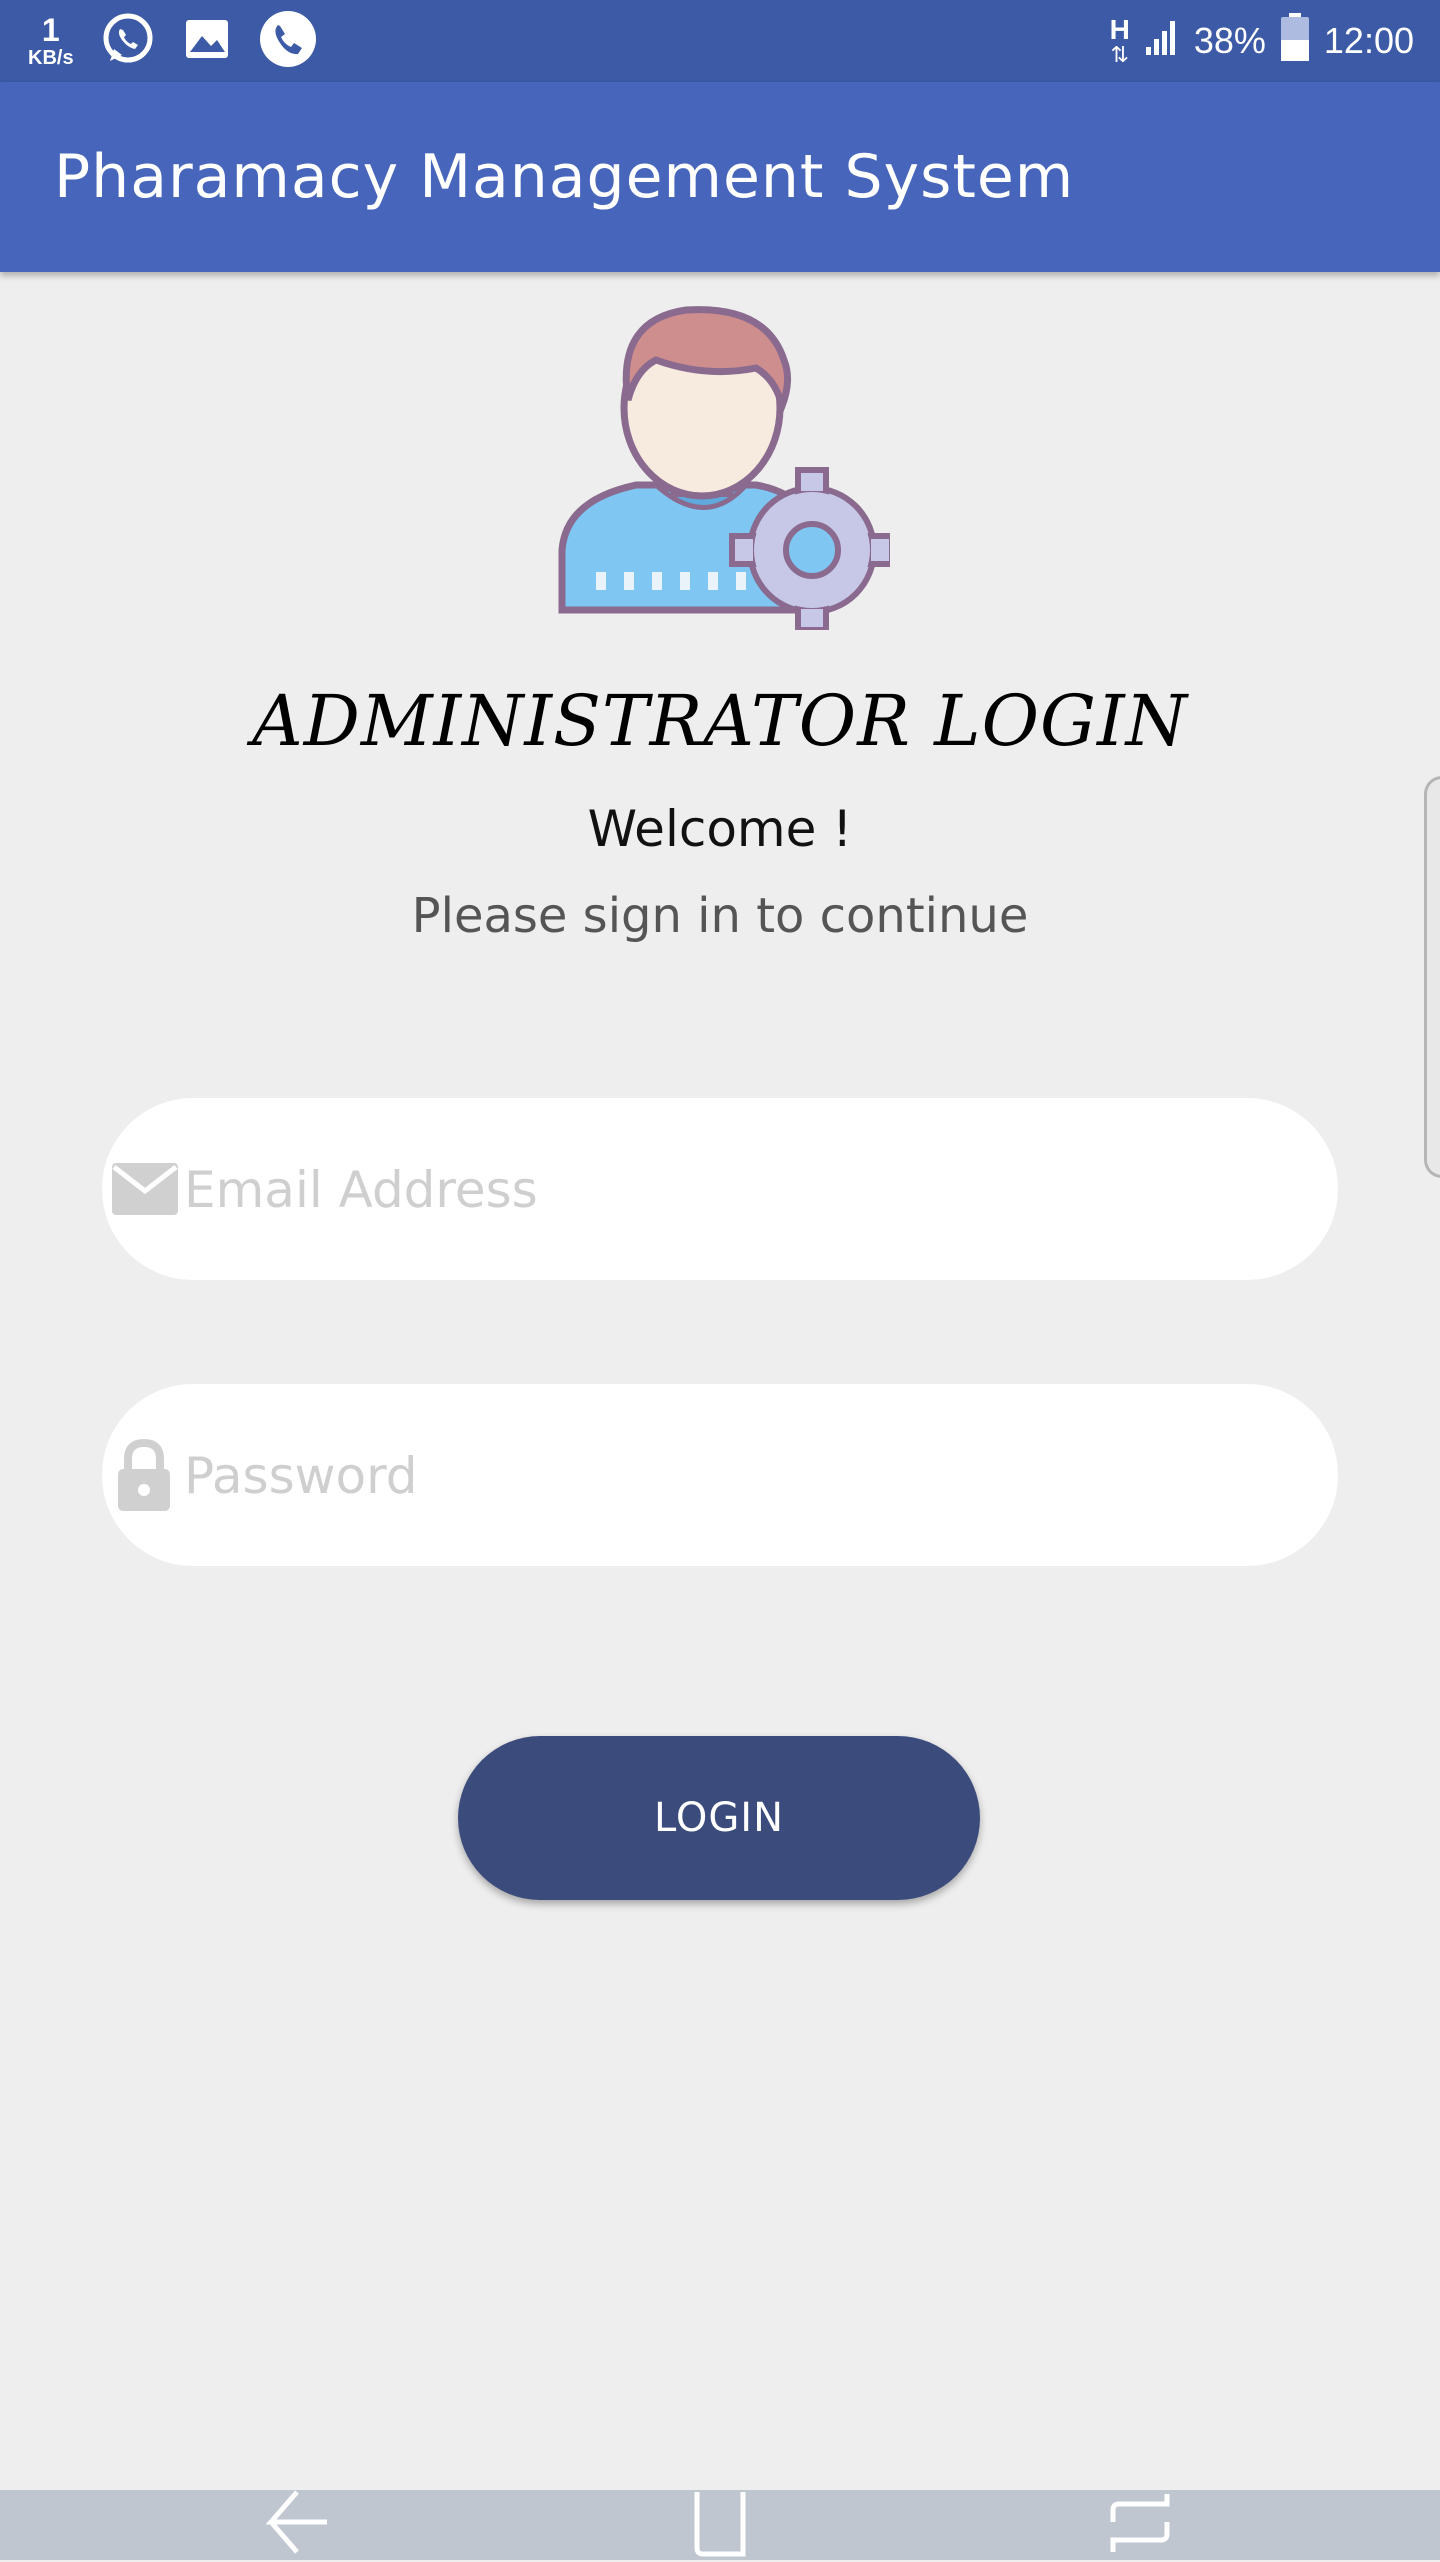 The height and width of the screenshot is (2562, 1440). I want to click on login-heading: ADMINISTRATOR LOGIN, so click(720, 721).